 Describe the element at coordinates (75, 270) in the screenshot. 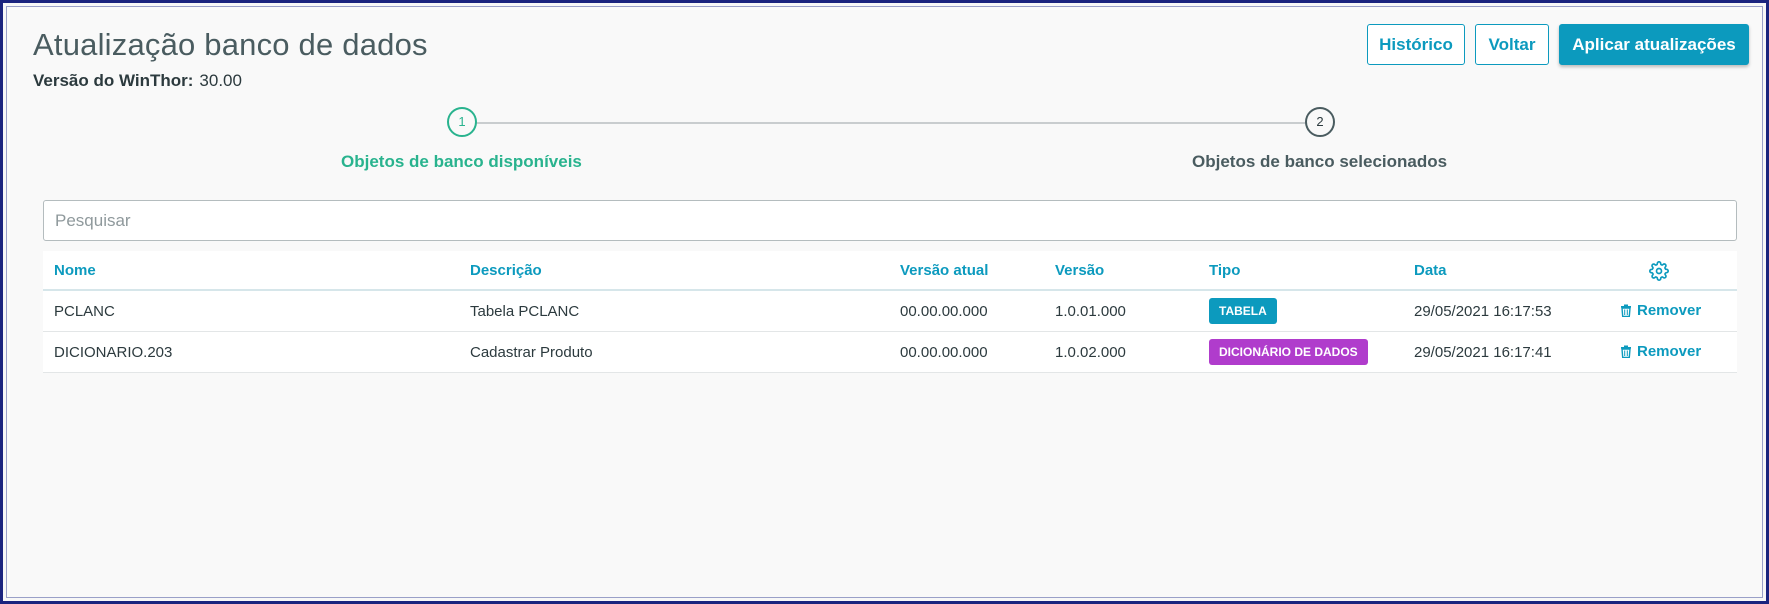

I see `column-header-nome: Nome` at that location.